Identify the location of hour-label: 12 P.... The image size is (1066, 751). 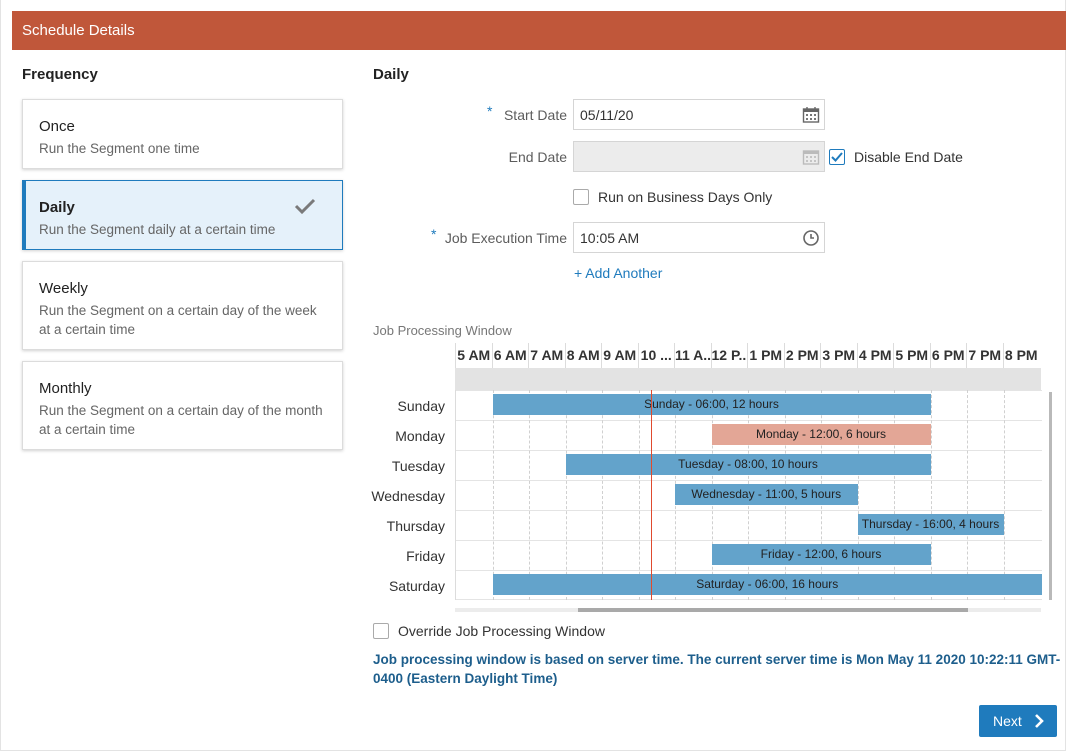
(728, 355).